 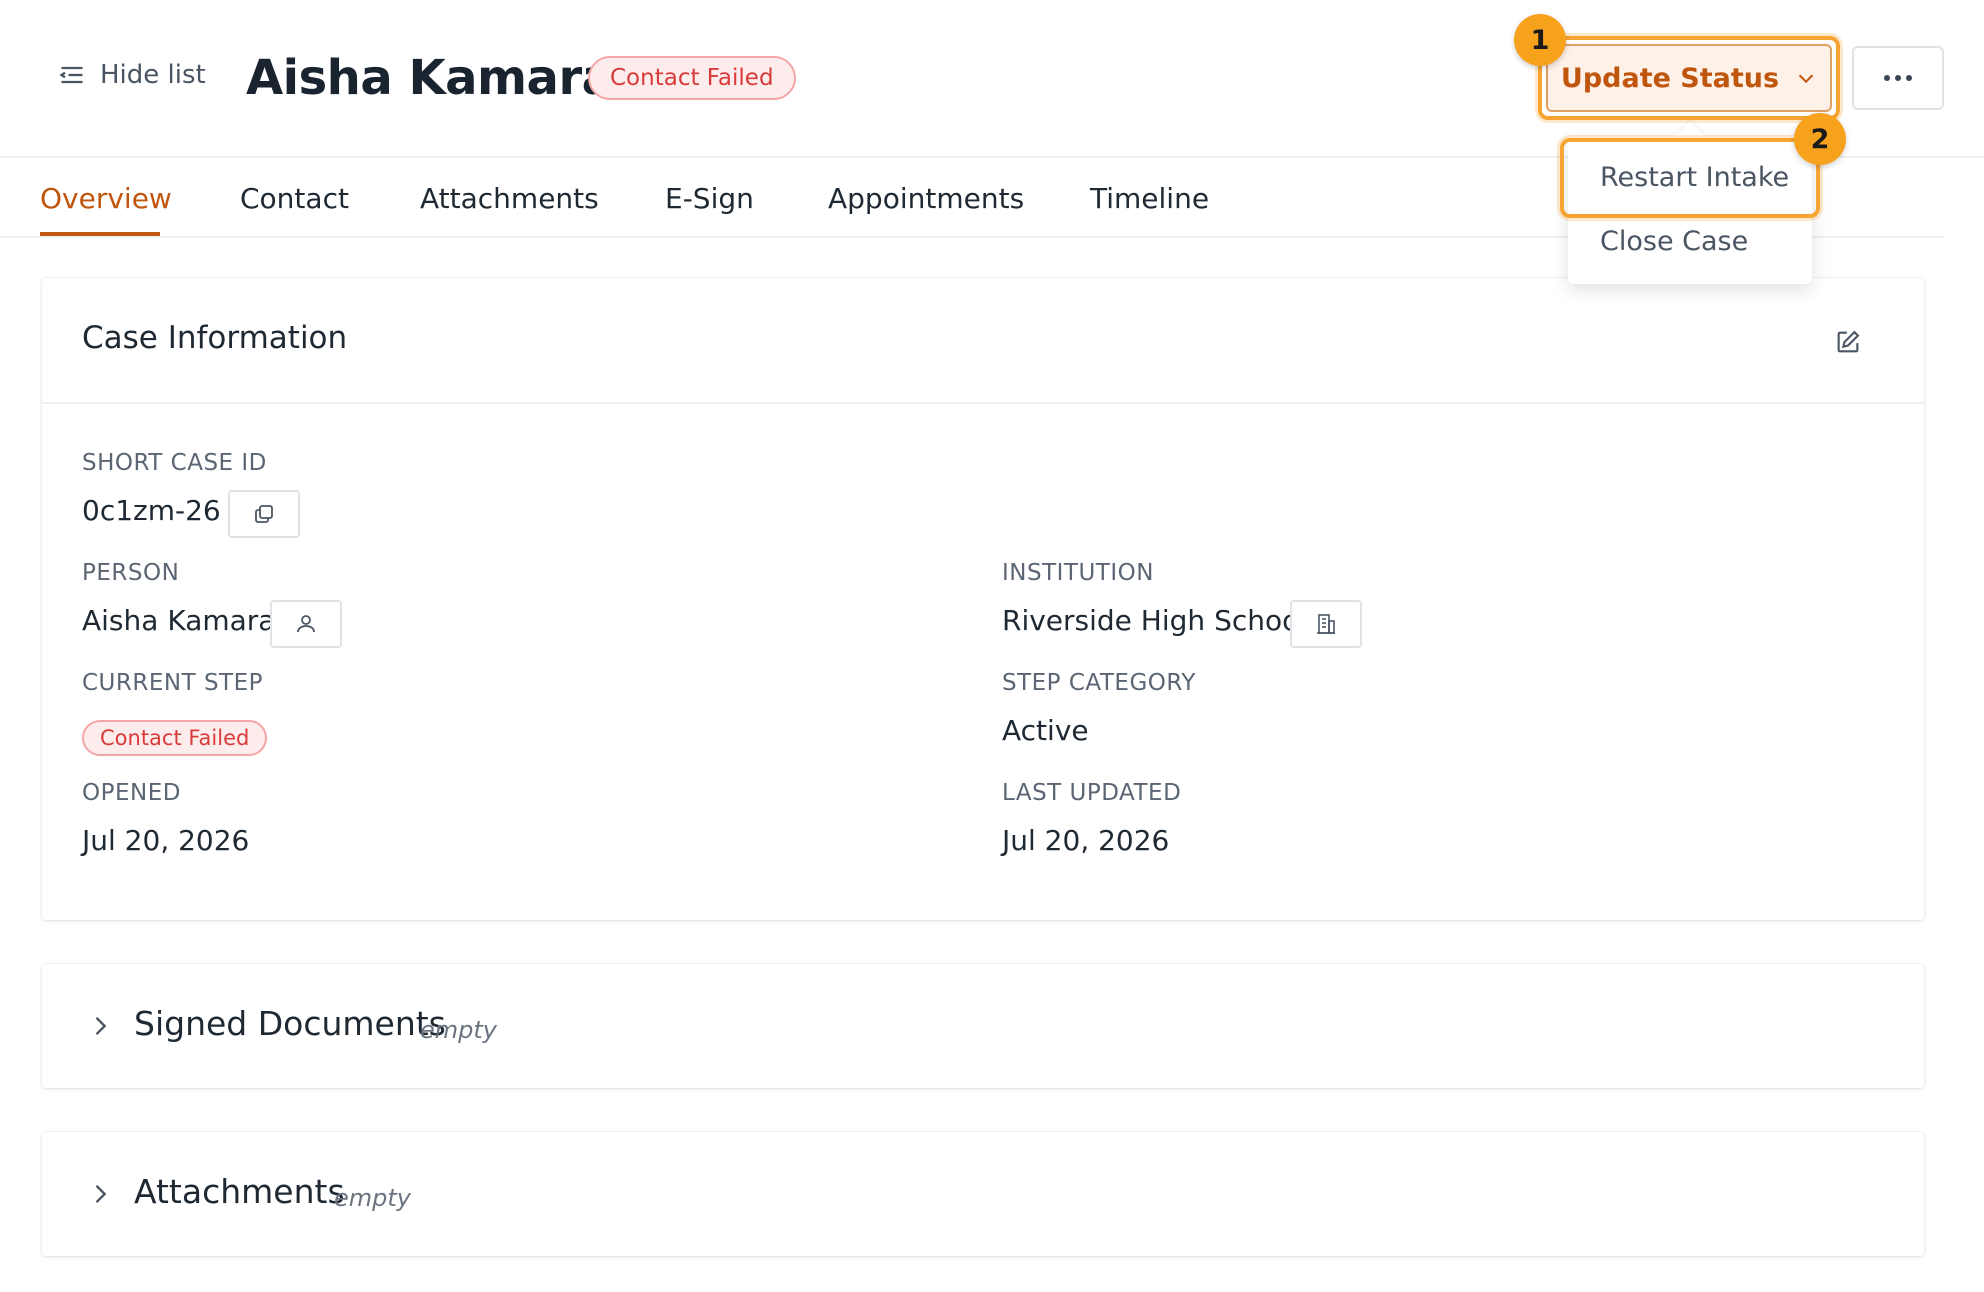 I want to click on page-title: Aisha Kamara, so click(x=430, y=78).